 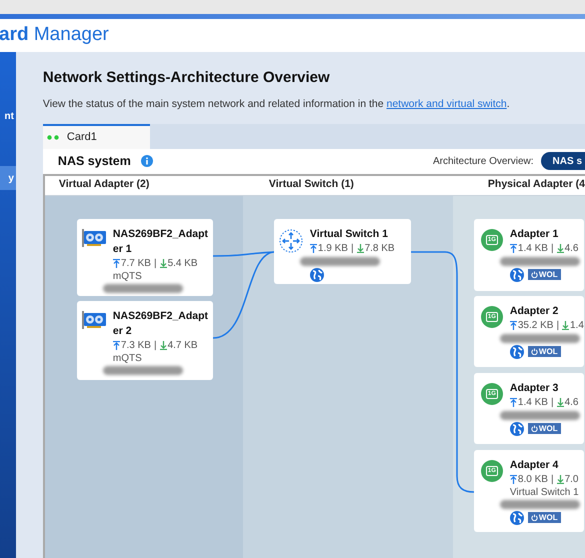 I want to click on node-name: Adapter 2, so click(x=535, y=311).